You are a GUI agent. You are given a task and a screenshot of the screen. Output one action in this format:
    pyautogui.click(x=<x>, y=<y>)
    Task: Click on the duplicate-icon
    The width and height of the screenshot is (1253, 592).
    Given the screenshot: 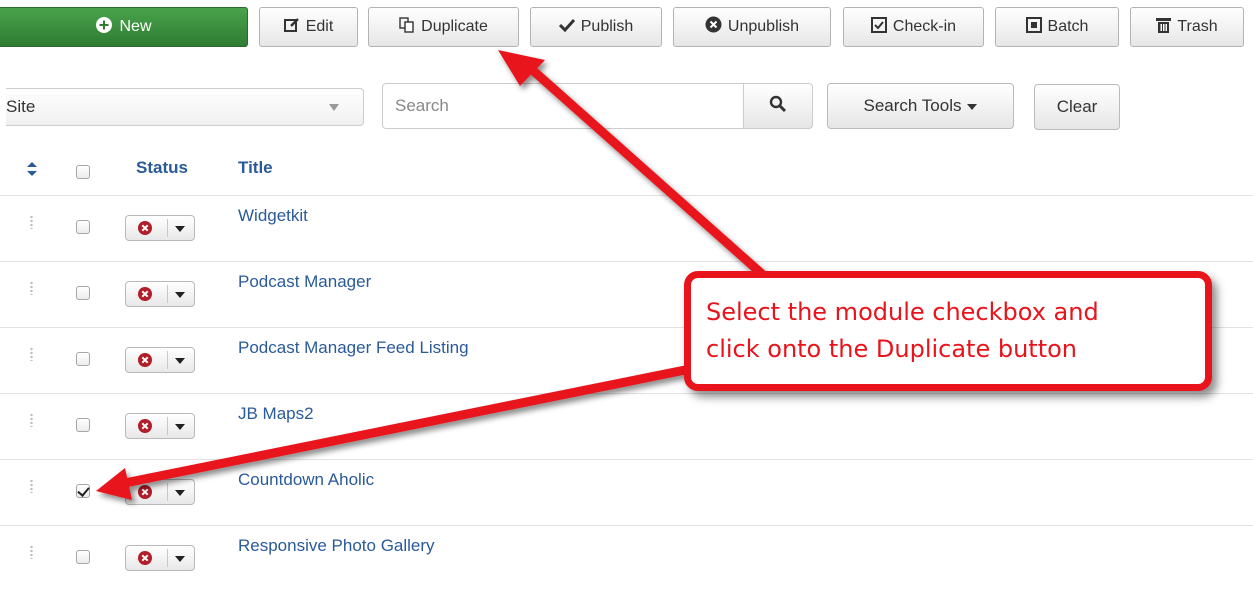 What is the action you would take?
    pyautogui.click(x=407, y=27)
    